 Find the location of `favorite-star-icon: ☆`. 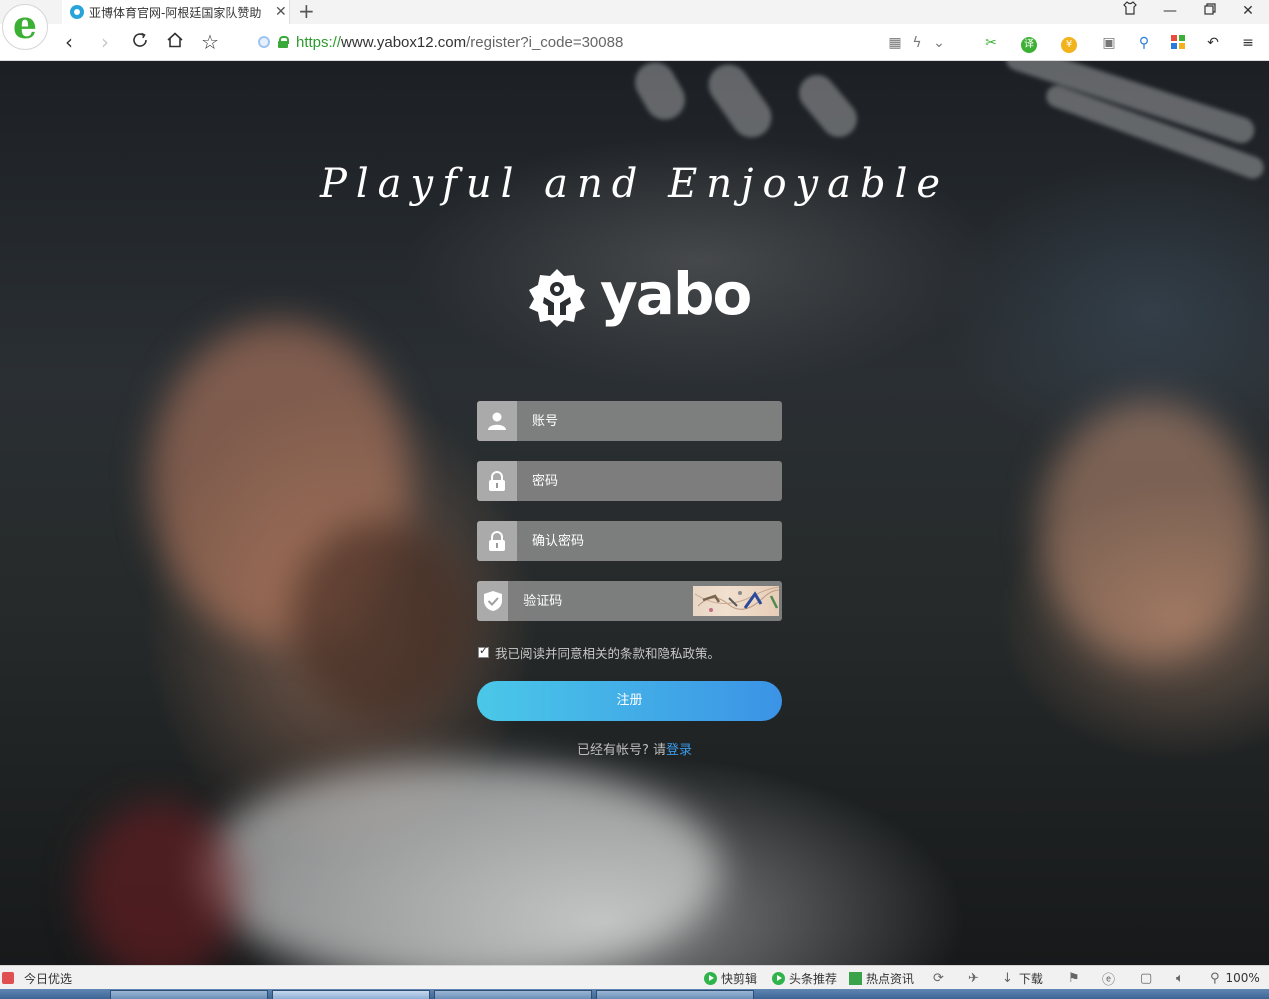

favorite-star-icon: ☆ is located at coordinates (210, 42).